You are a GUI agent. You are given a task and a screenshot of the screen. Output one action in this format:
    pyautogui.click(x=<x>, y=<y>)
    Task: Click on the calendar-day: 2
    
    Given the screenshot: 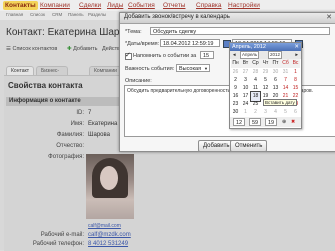 What is the action you would take?
    pyautogui.click(x=255, y=112)
    